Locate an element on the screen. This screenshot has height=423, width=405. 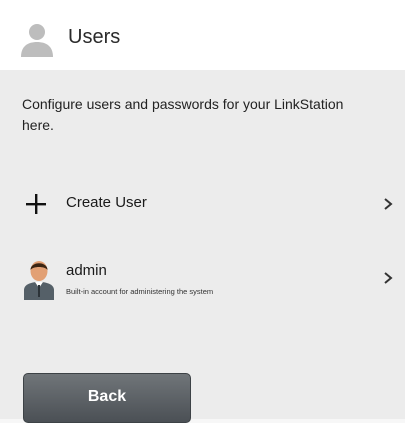
page-title: Users is located at coordinates (94, 37).